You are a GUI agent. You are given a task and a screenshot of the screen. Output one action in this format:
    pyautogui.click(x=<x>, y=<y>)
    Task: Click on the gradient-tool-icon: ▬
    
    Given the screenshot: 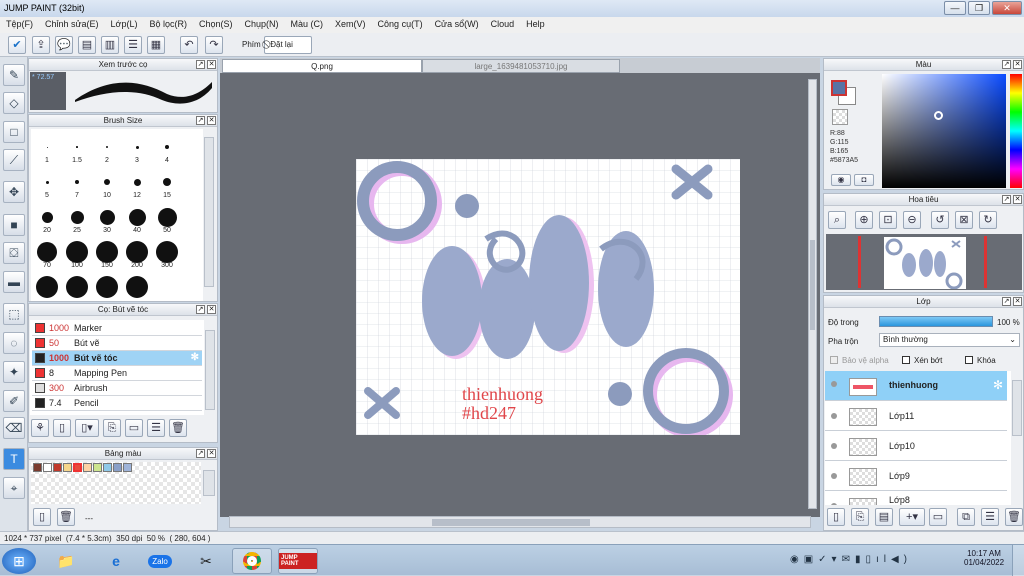 What is the action you would take?
    pyautogui.click(x=14, y=282)
    